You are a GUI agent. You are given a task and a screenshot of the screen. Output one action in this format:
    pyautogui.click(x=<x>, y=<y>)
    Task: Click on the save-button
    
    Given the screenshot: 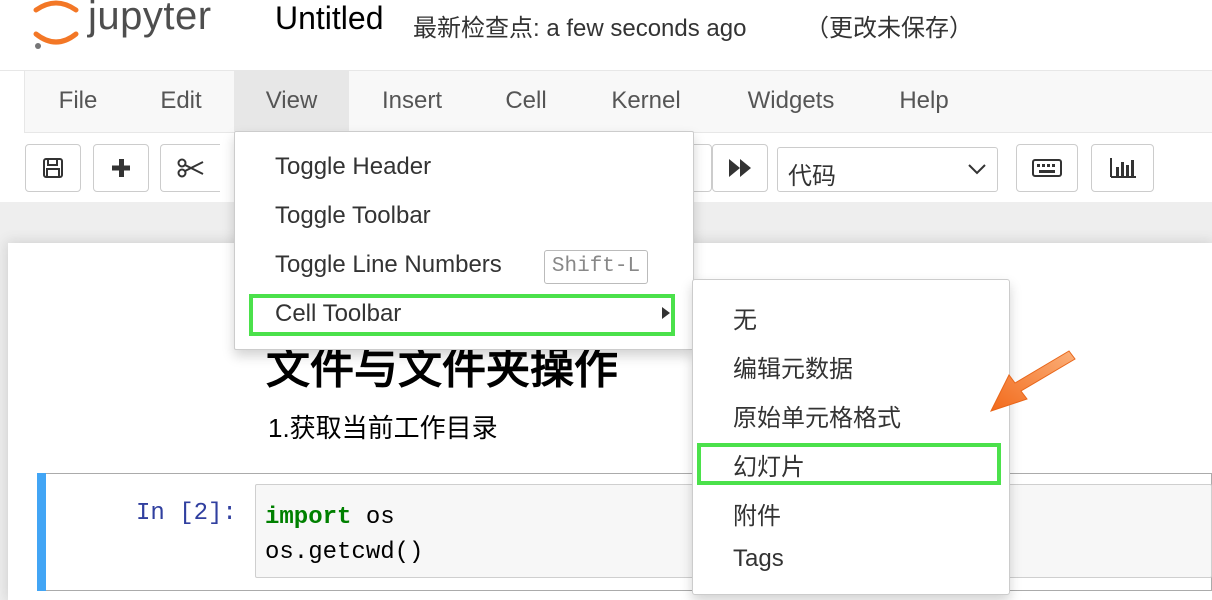 What is the action you would take?
    pyautogui.click(x=53, y=168)
    